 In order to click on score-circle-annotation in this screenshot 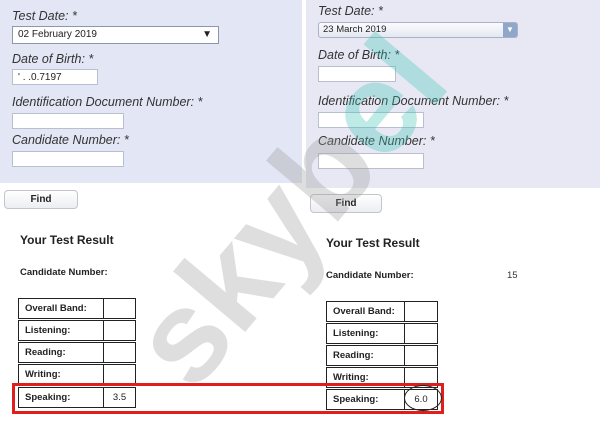, I will do `click(423, 398)`.